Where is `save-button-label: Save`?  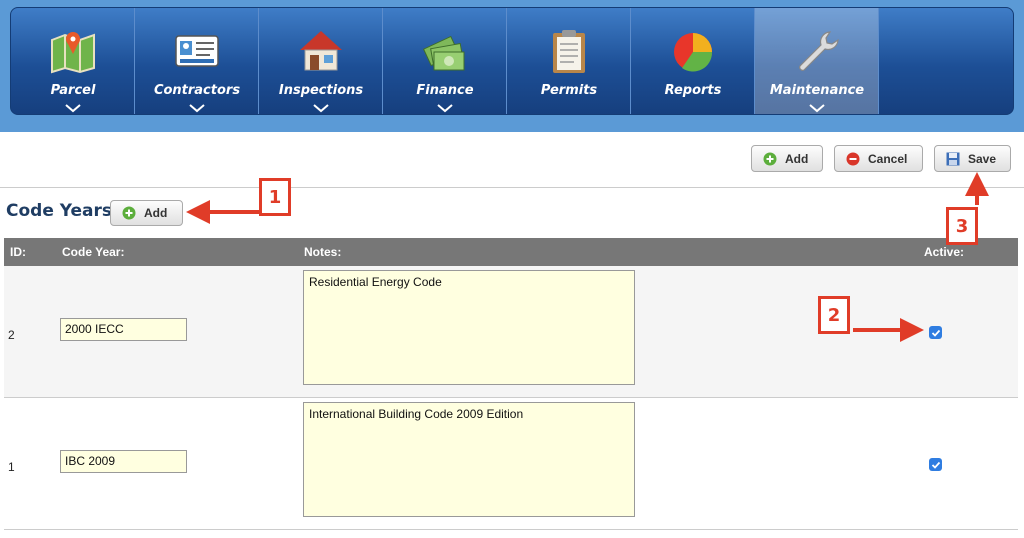 save-button-label: Save is located at coordinates (982, 158).